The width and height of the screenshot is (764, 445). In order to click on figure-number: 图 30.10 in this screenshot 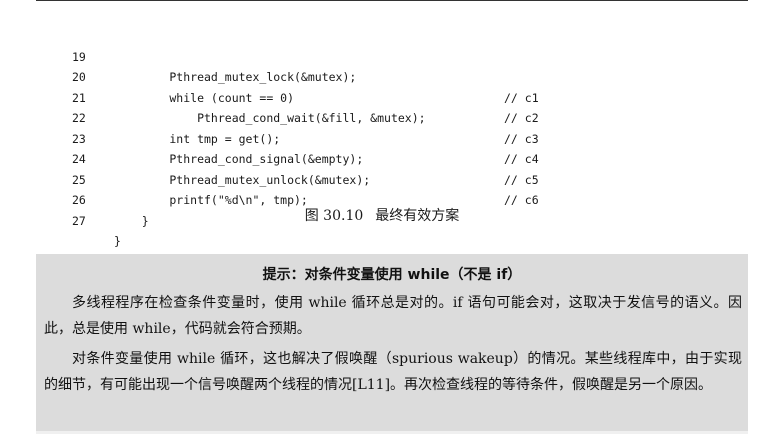, I will do `click(334, 216)`.